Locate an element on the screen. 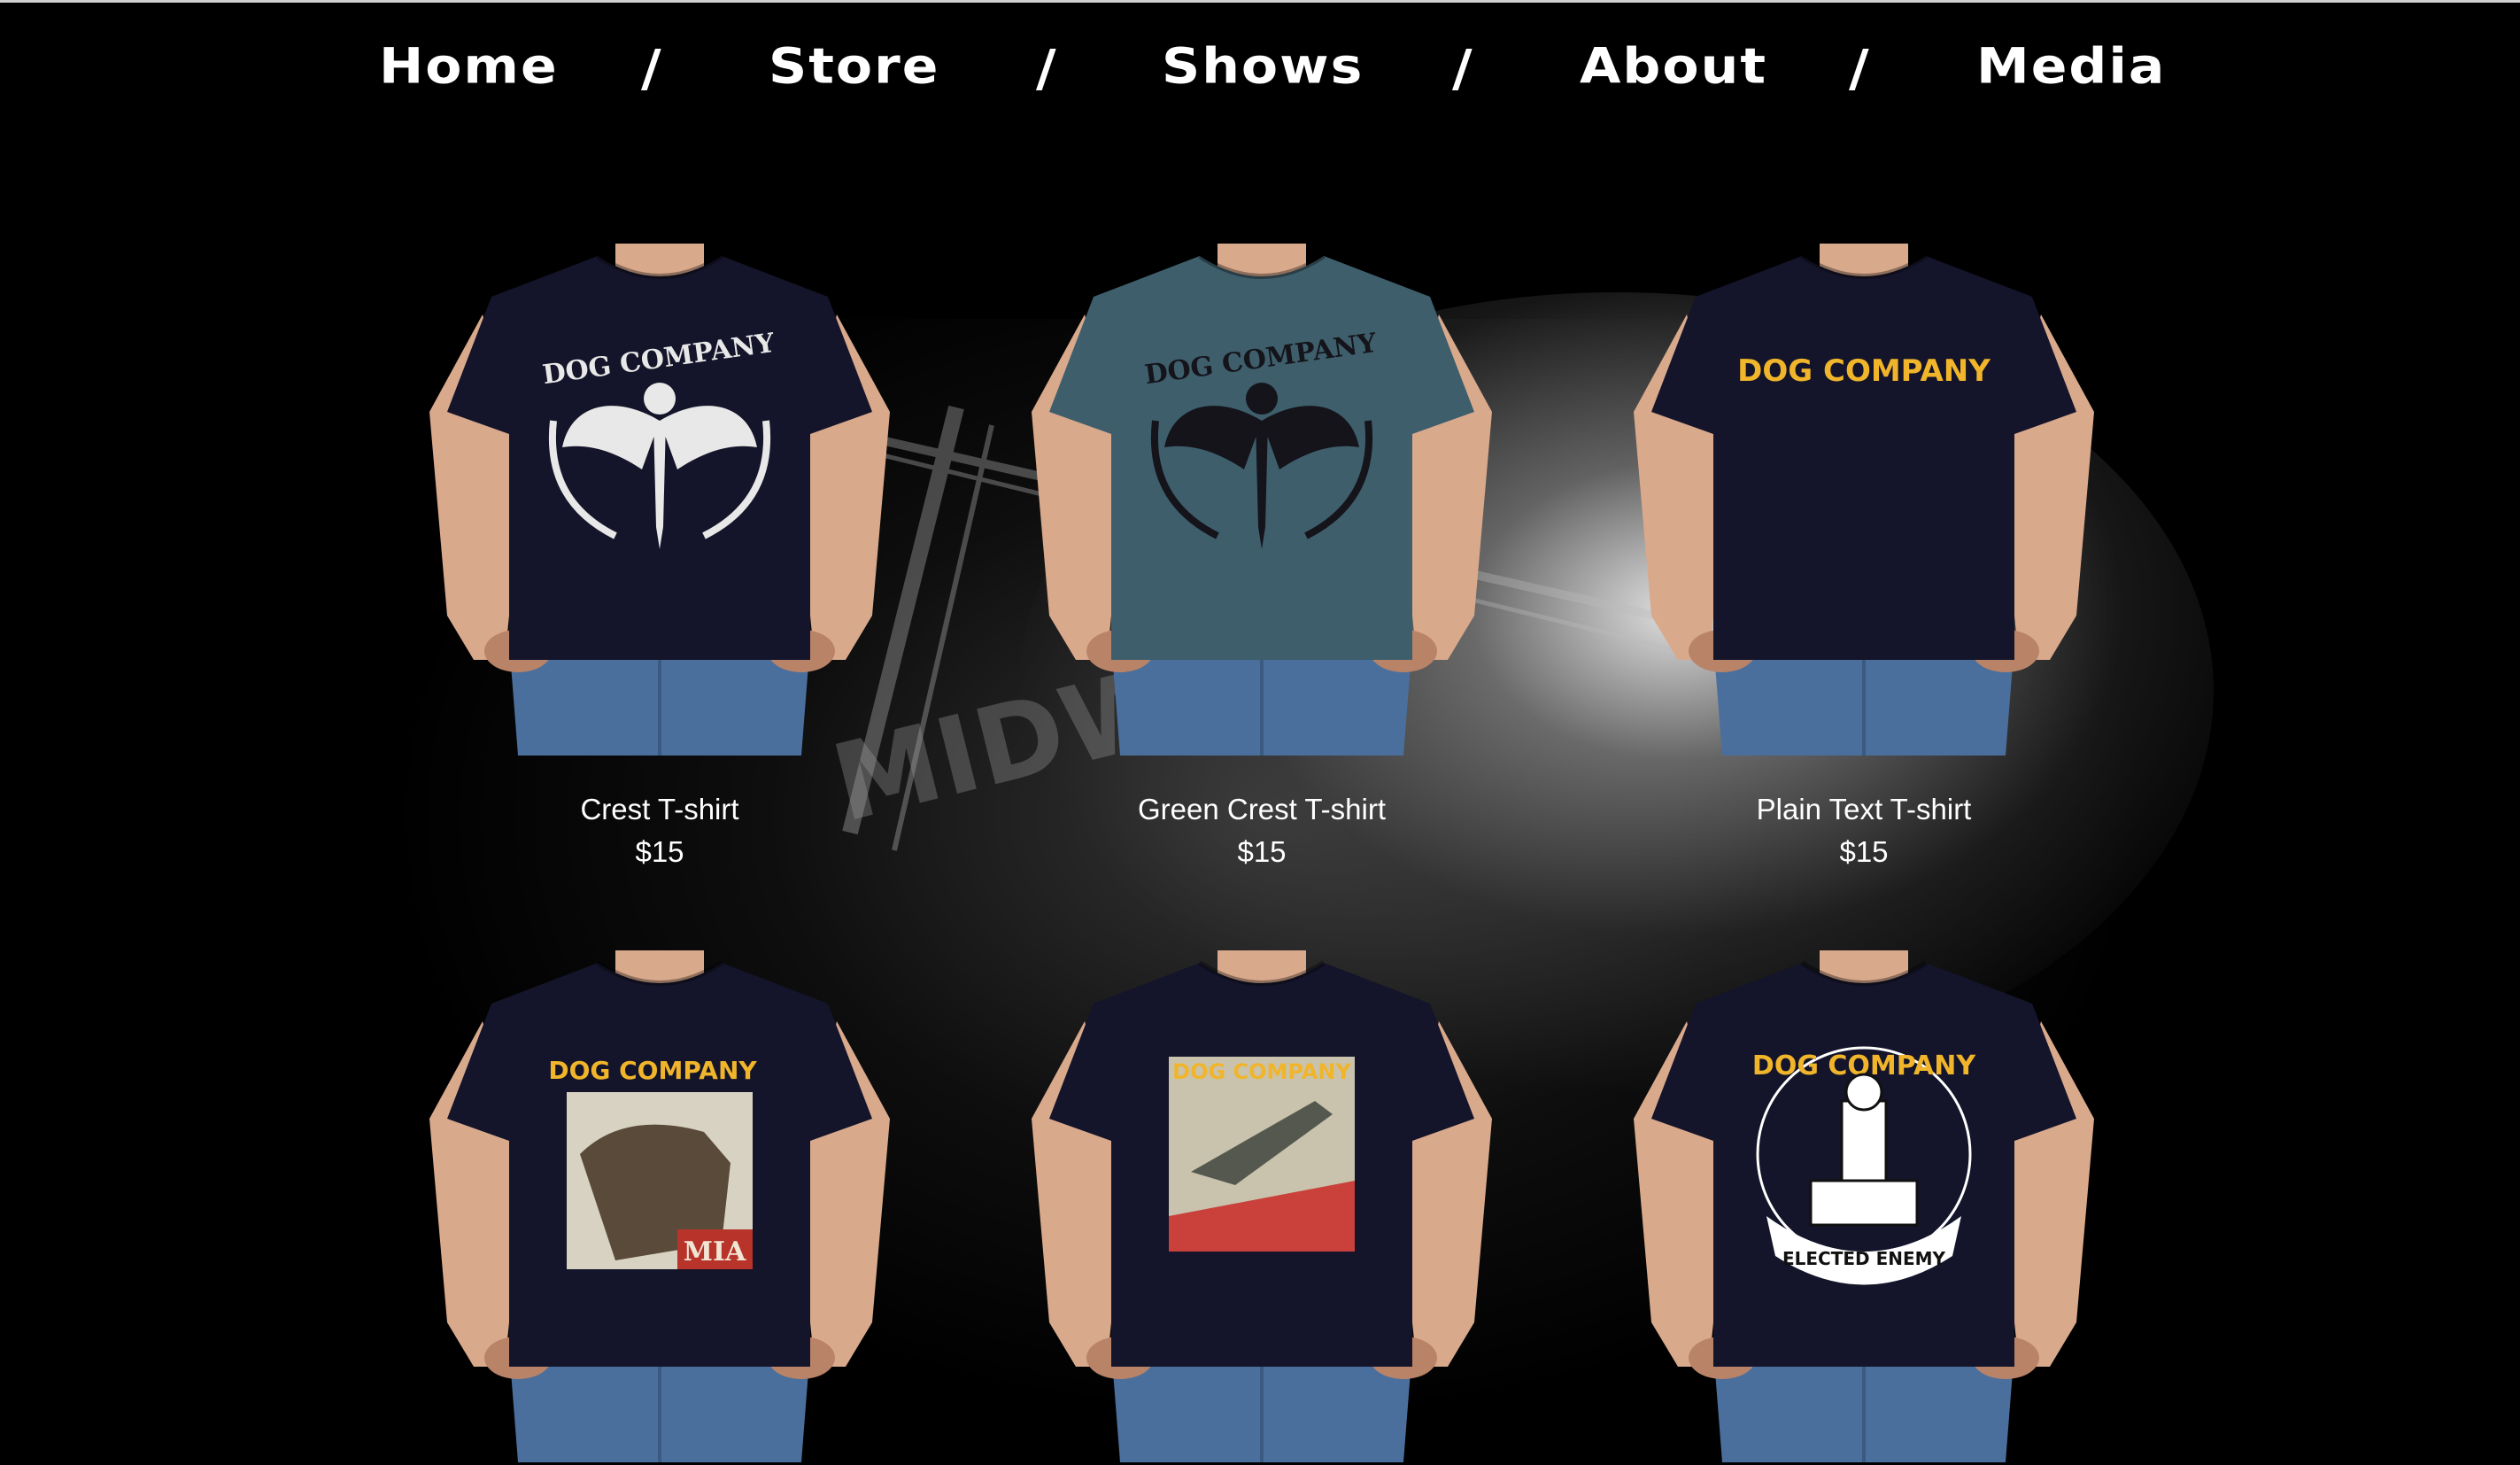 This screenshot has width=2520, height=1465. main-nav: Home / Store / Shows / About / Media is located at coordinates (1260, 66).